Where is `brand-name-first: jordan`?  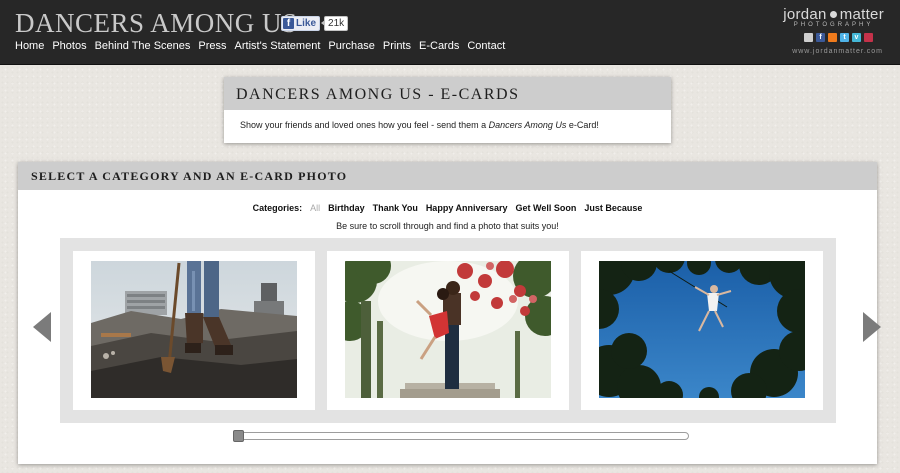
brand-name-first: jordan is located at coordinates (805, 14).